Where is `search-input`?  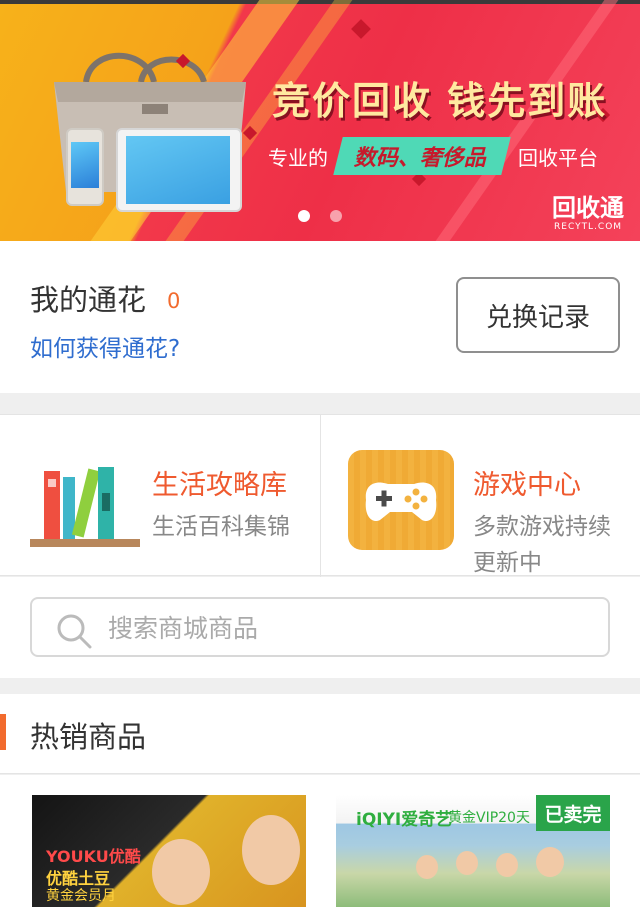
search-input is located at coordinates (348, 628).